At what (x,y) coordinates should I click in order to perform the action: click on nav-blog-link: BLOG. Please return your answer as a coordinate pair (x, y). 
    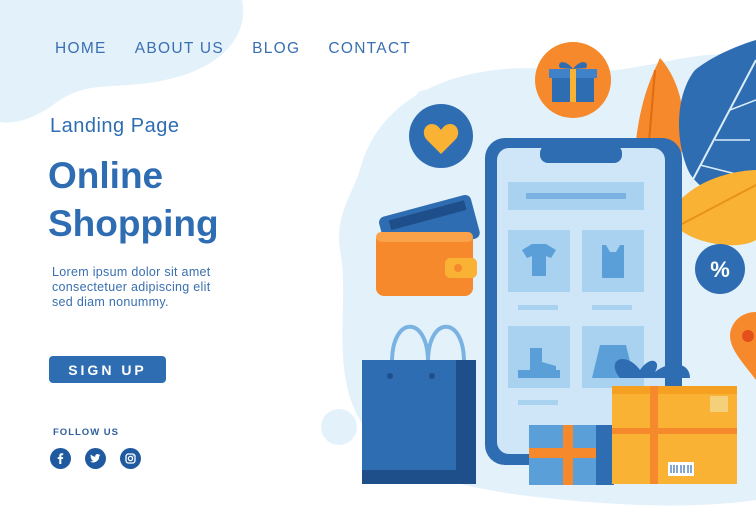
    Looking at the image, I should click on (276, 49).